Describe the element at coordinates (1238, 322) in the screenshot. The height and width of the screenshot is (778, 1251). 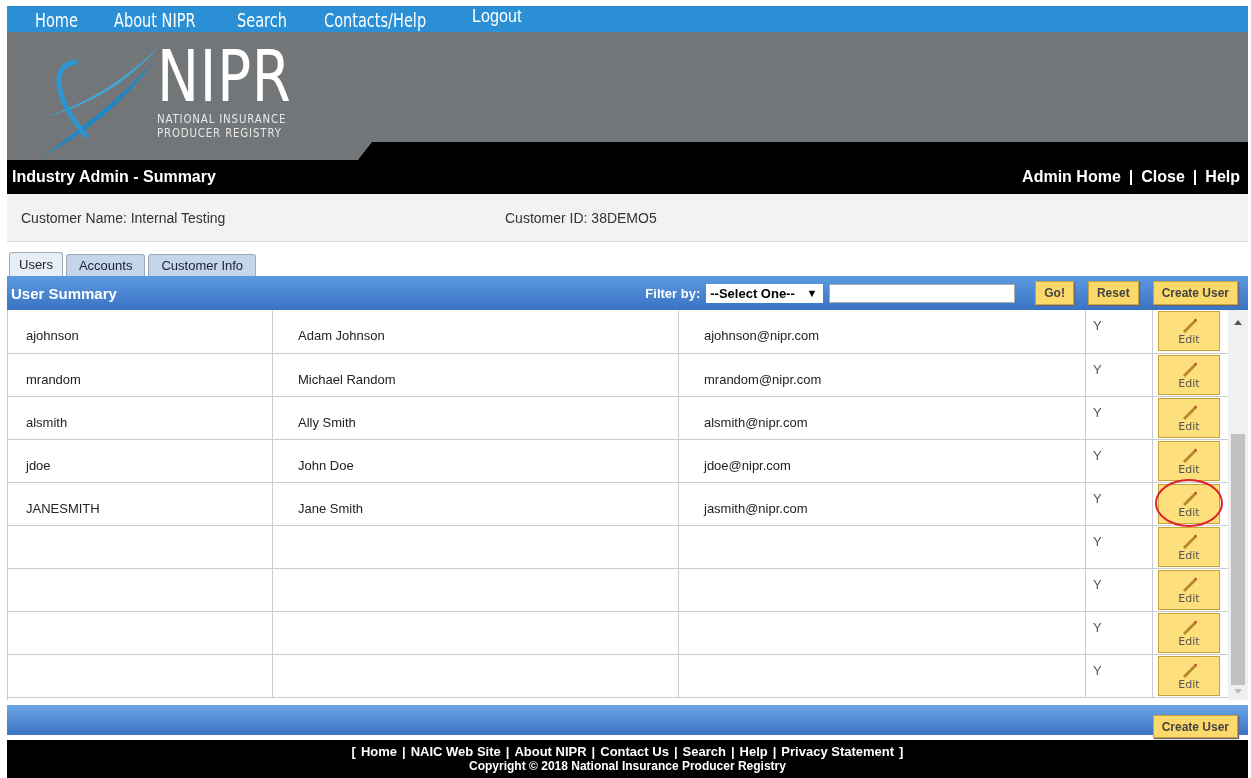
I see `scroll-up-icon` at that location.